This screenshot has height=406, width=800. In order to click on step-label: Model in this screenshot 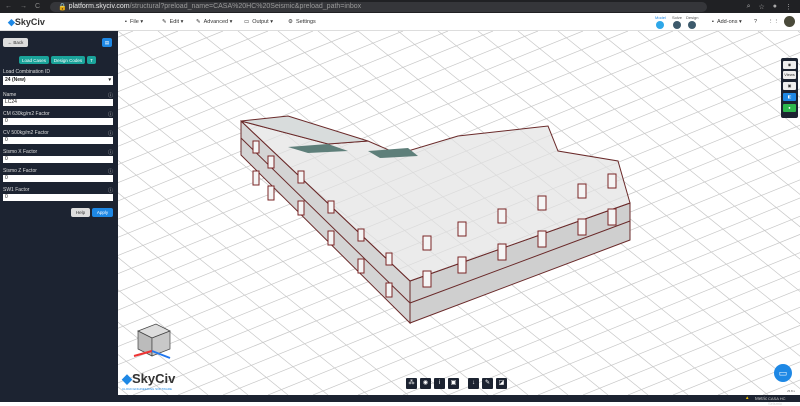, I will do `click(660, 17)`.